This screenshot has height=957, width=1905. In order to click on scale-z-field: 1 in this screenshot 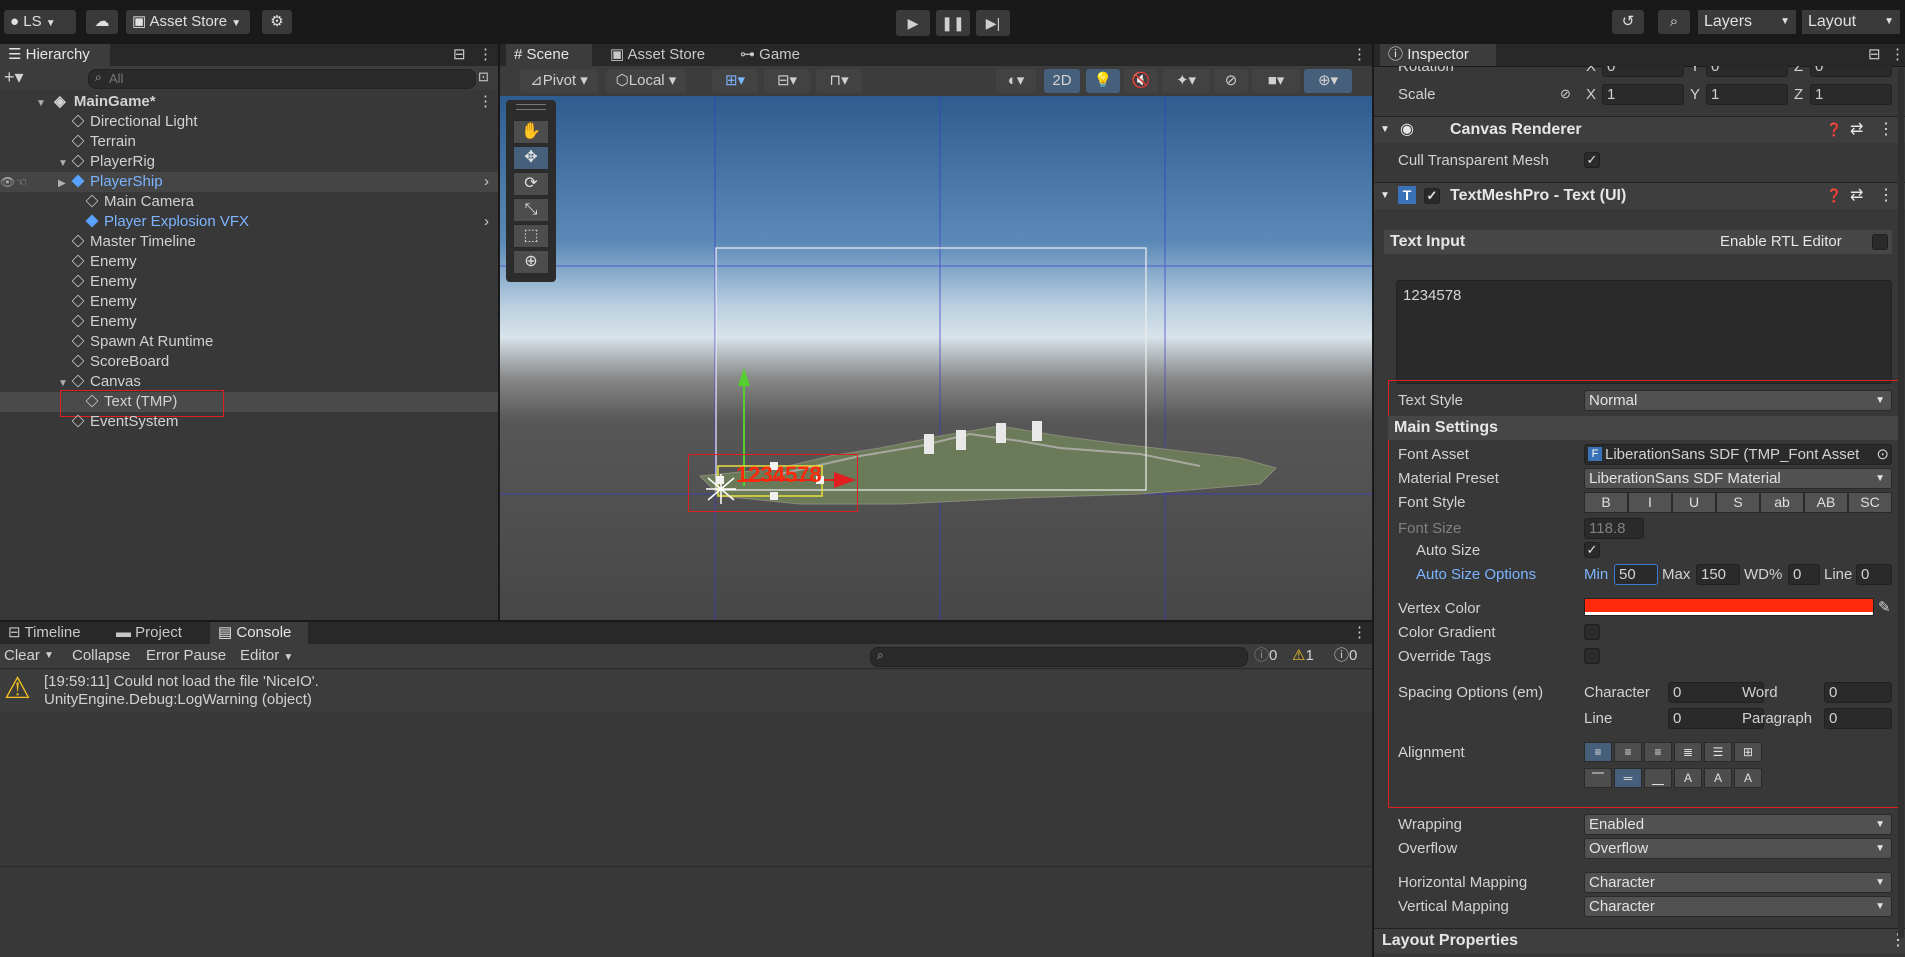, I will do `click(1851, 94)`.